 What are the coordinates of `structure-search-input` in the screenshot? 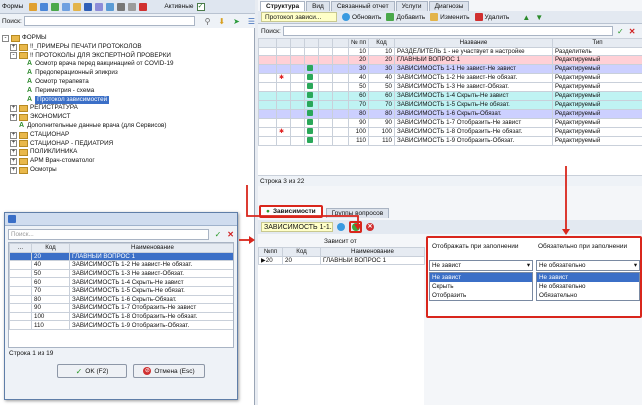 It's located at (448, 31).